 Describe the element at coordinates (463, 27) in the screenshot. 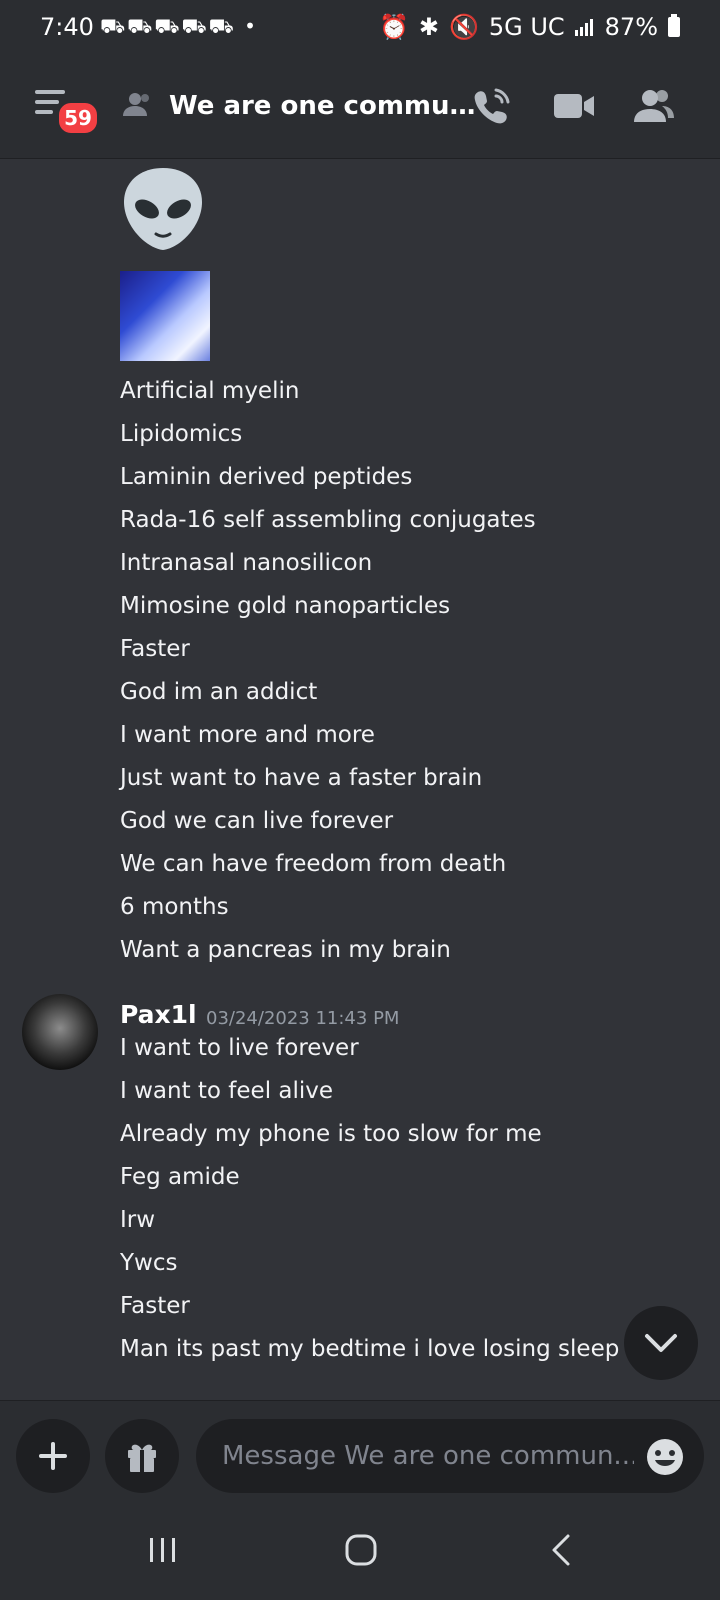

I see `mute-icon: 🔇` at that location.